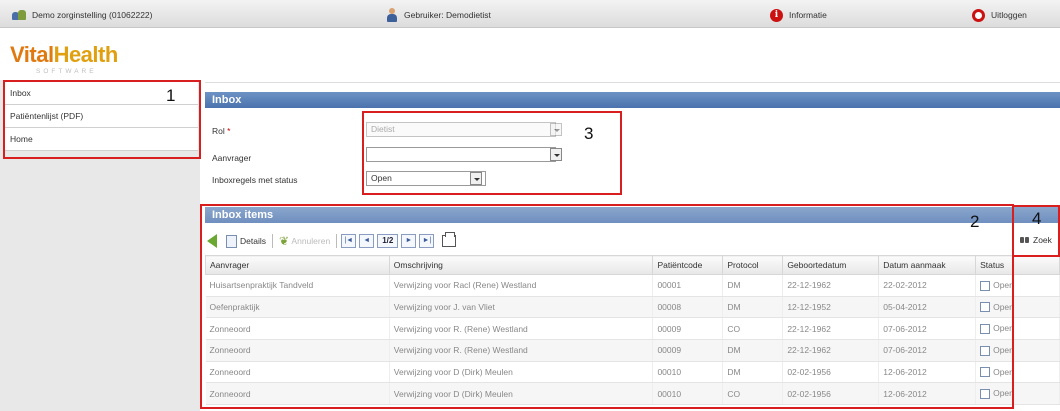 The width and height of the screenshot is (1060, 411). What do you see at coordinates (632, 82) in the screenshot?
I see `header-divider` at bounding box center [632, 82].